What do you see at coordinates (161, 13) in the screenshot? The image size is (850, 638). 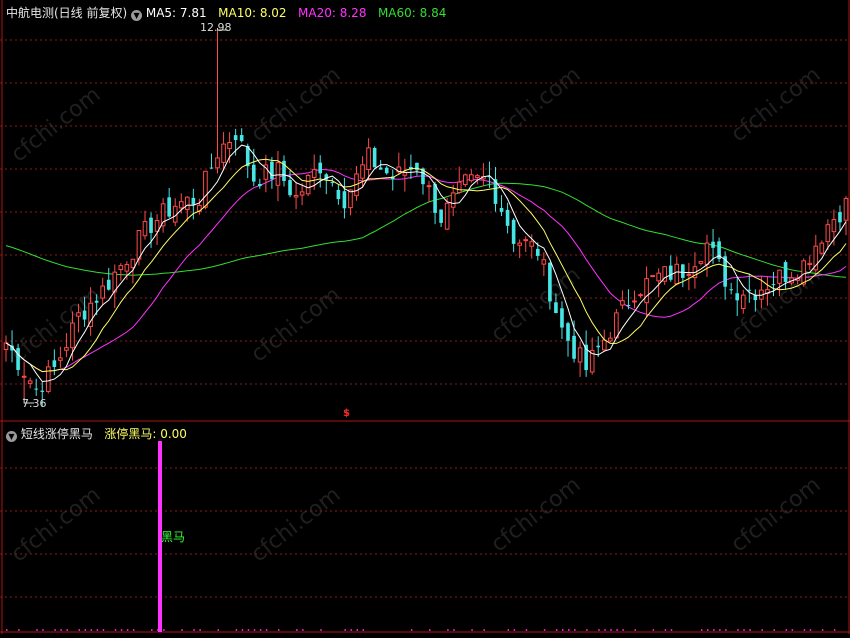 I see `ma5-label: MA5:` at bounding box center [161, 13].